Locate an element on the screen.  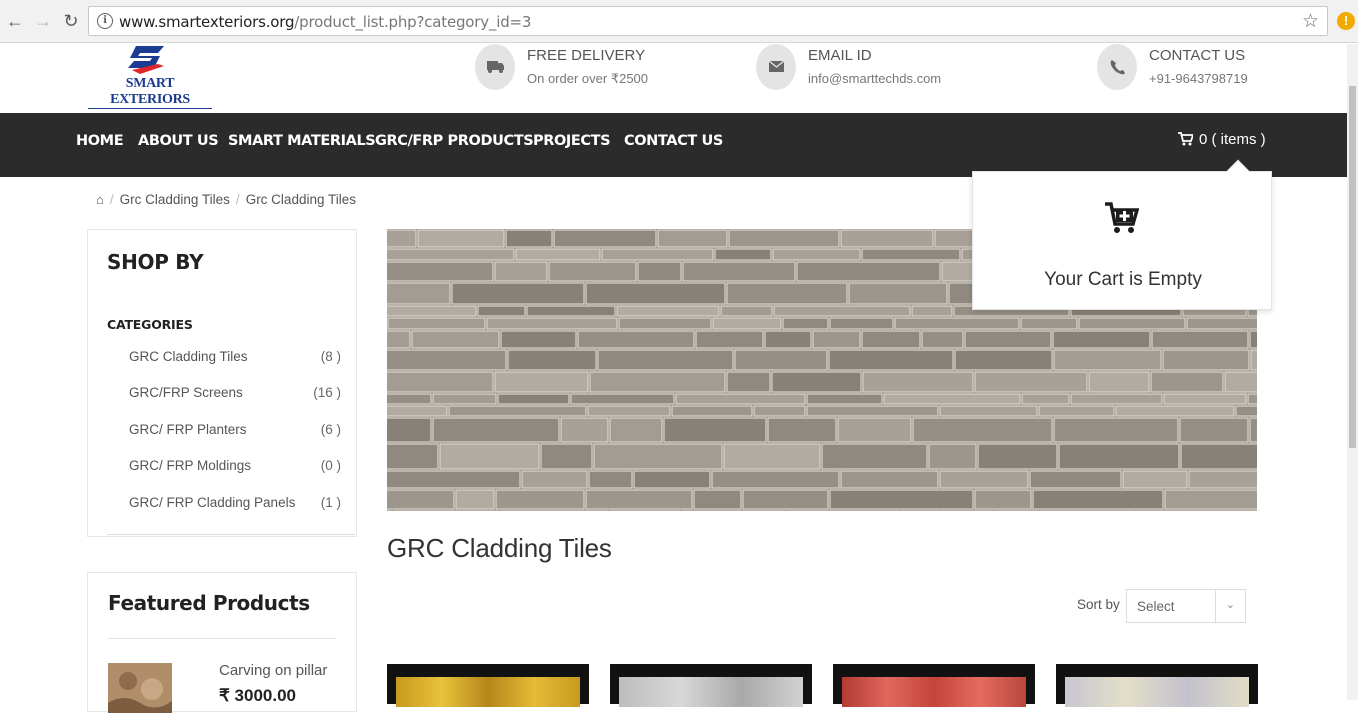
category-name: GRC Cladding Tiles is located at coordinates (188, 356).